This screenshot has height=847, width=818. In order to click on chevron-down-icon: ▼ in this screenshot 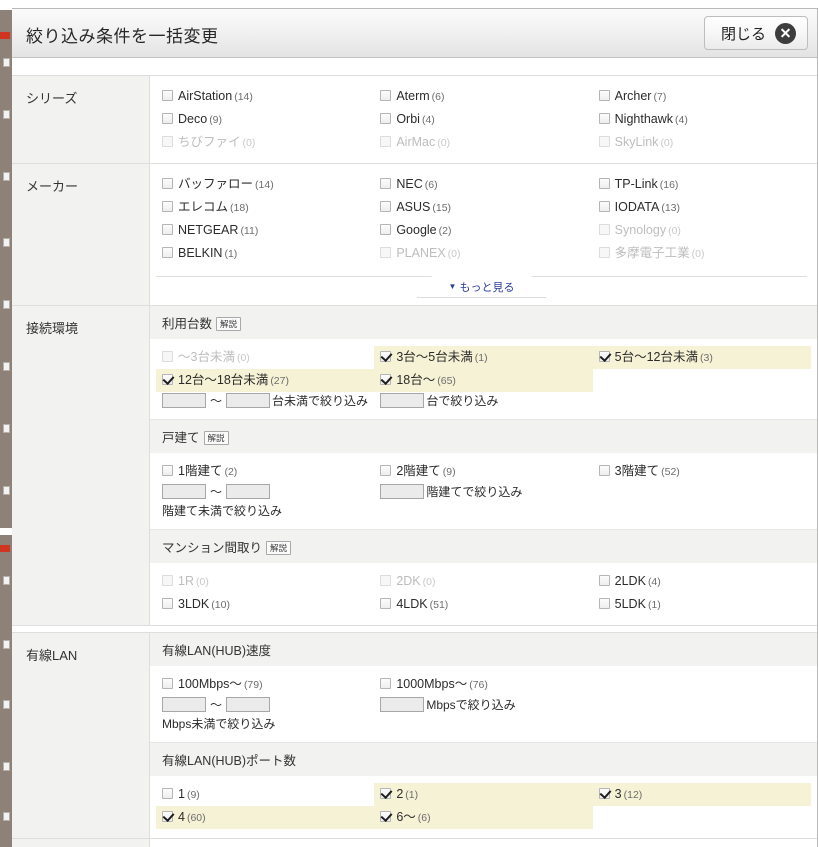, I will do `click(452, 286)`.